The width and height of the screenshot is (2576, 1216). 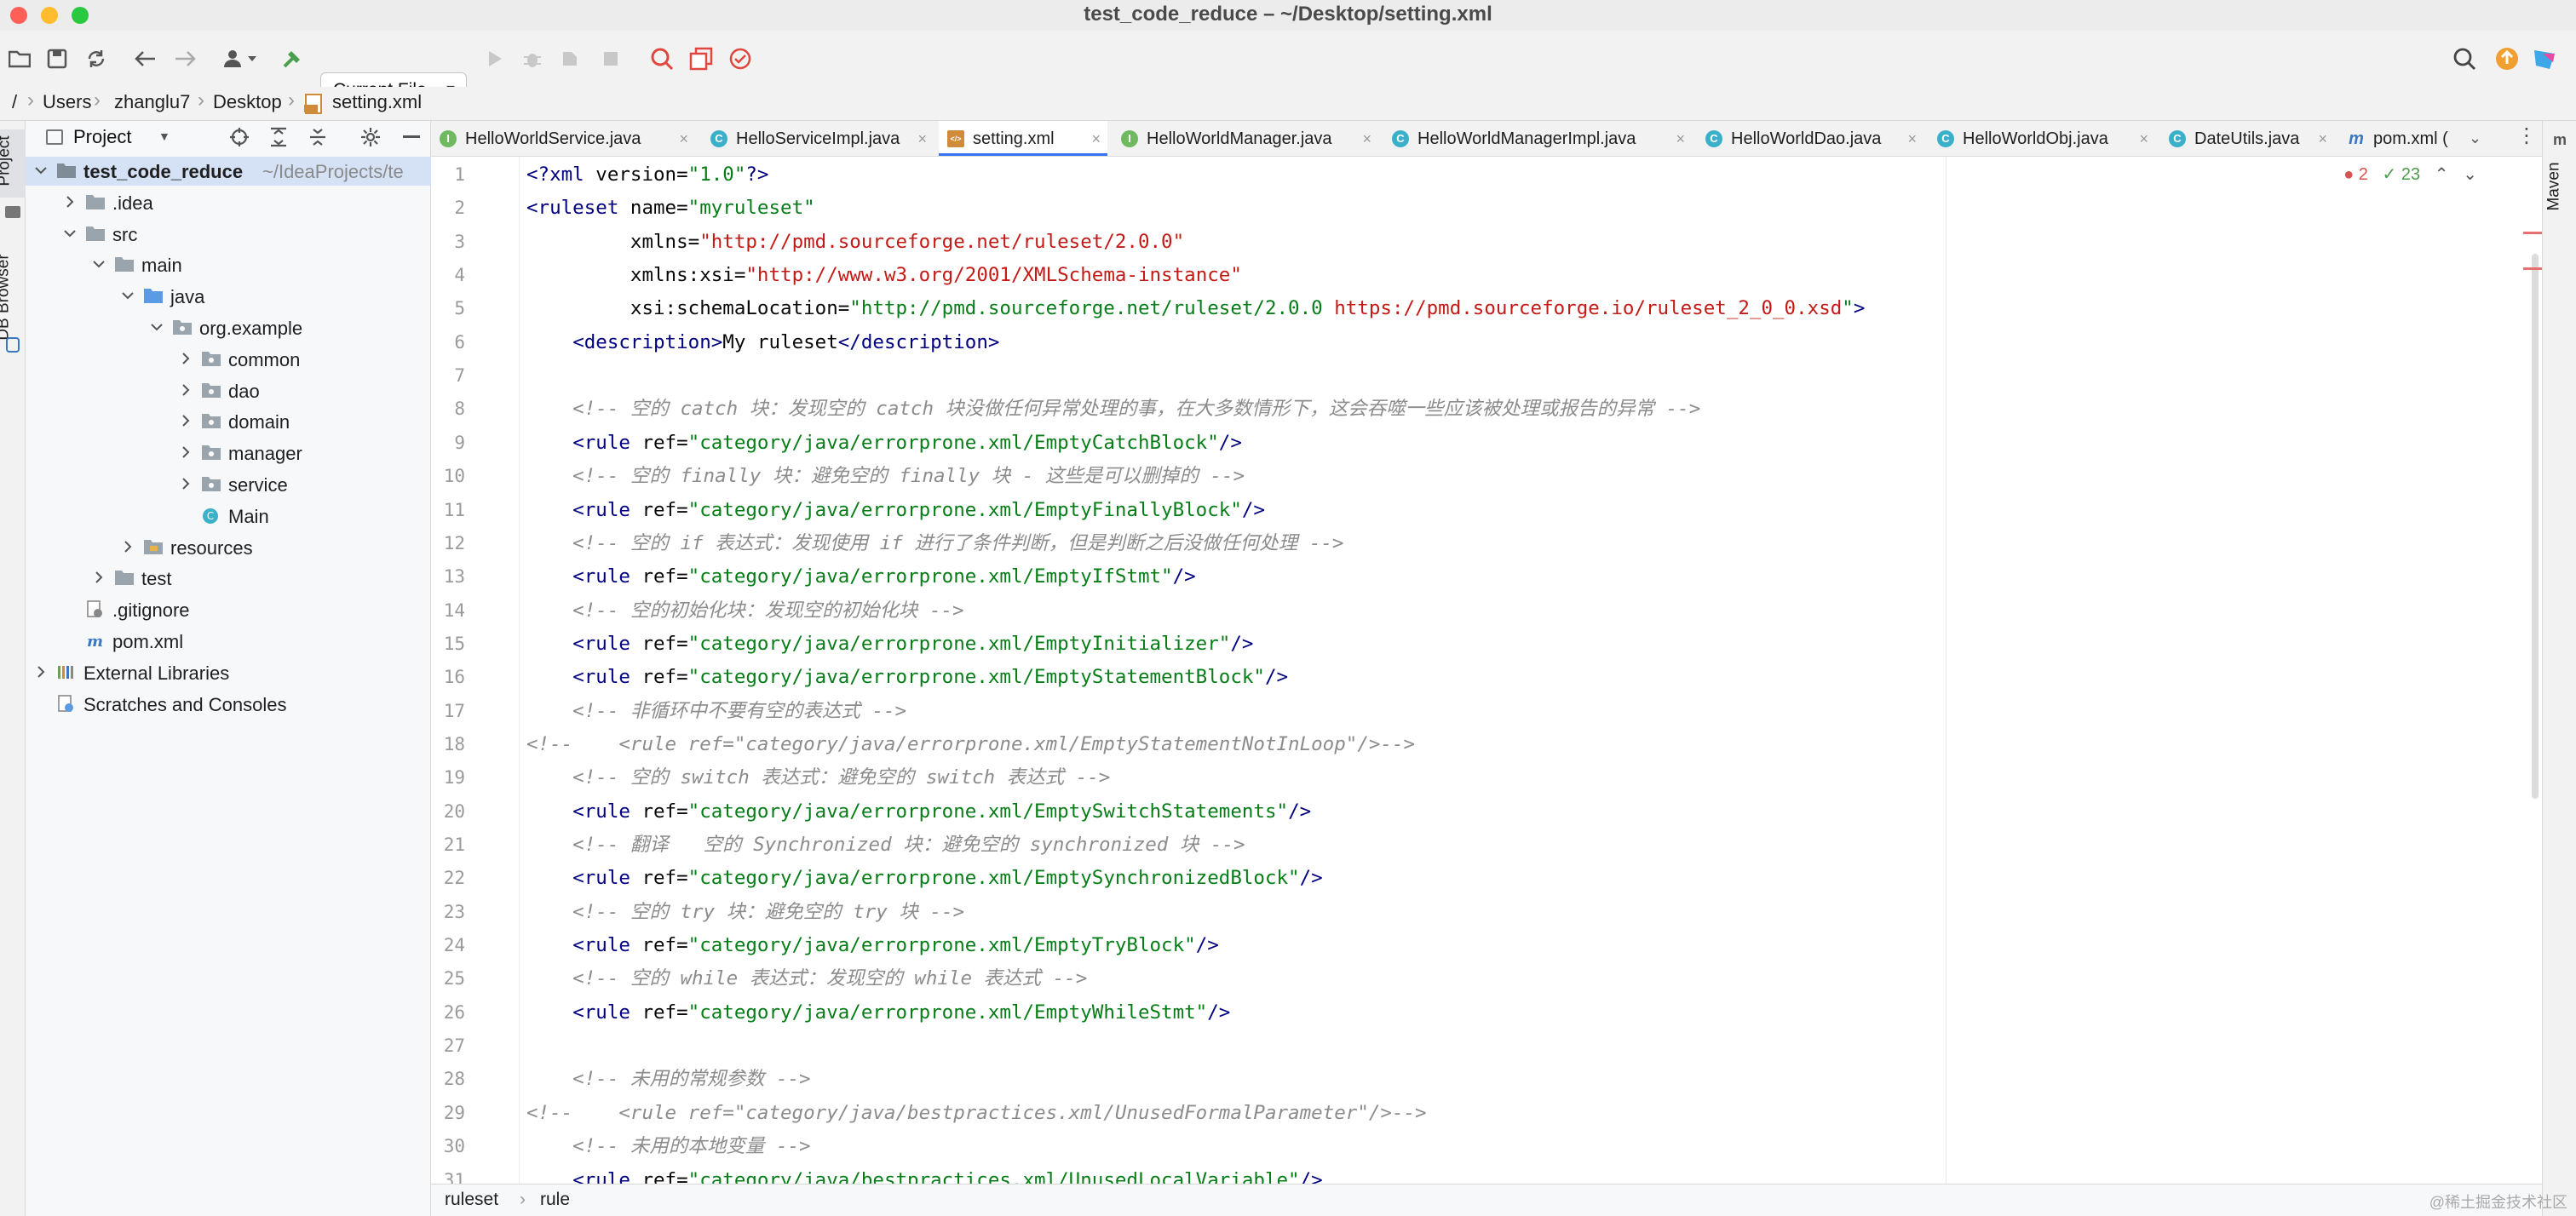 I want to click on search-icon, so click(x=2464, y=58).